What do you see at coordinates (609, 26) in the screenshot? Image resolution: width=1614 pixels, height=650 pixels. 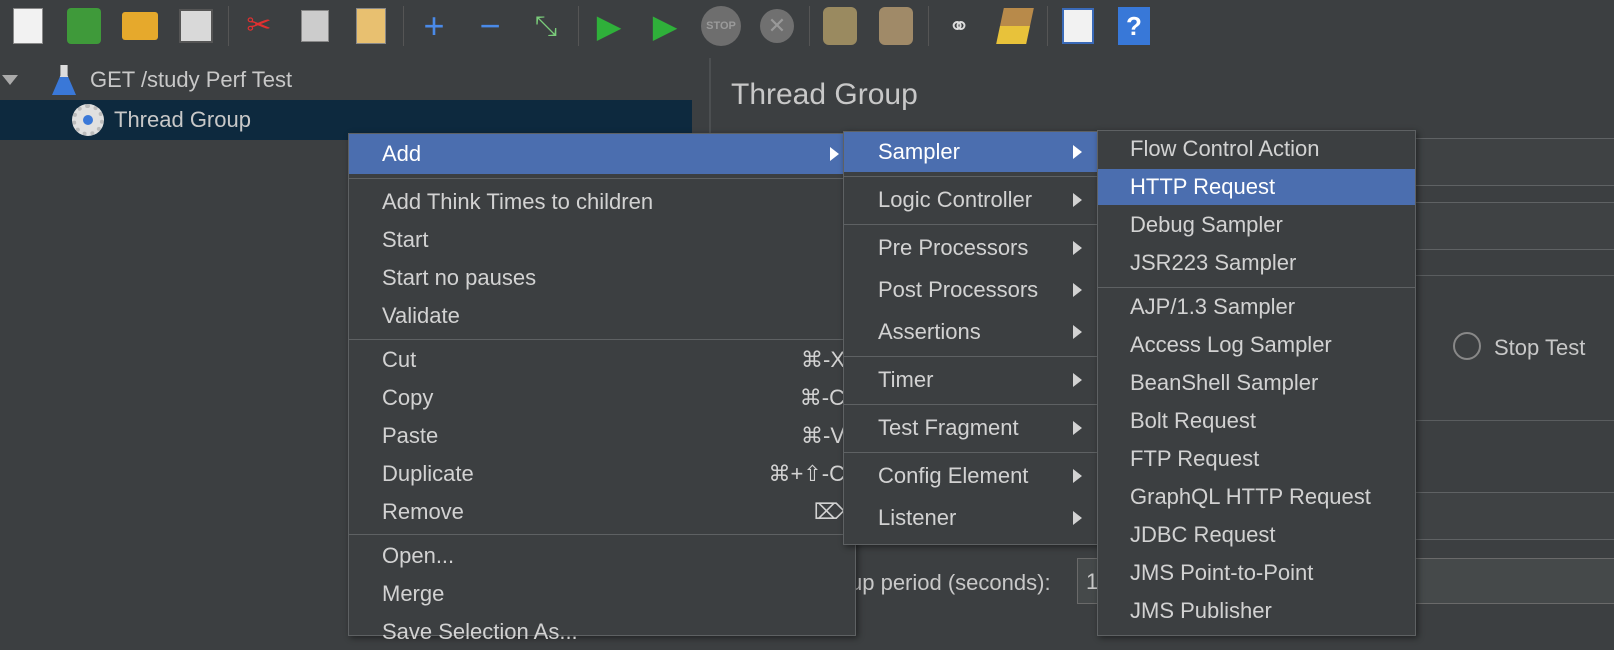 I see `start-icon: ▶` at bounding box center [609, 26].